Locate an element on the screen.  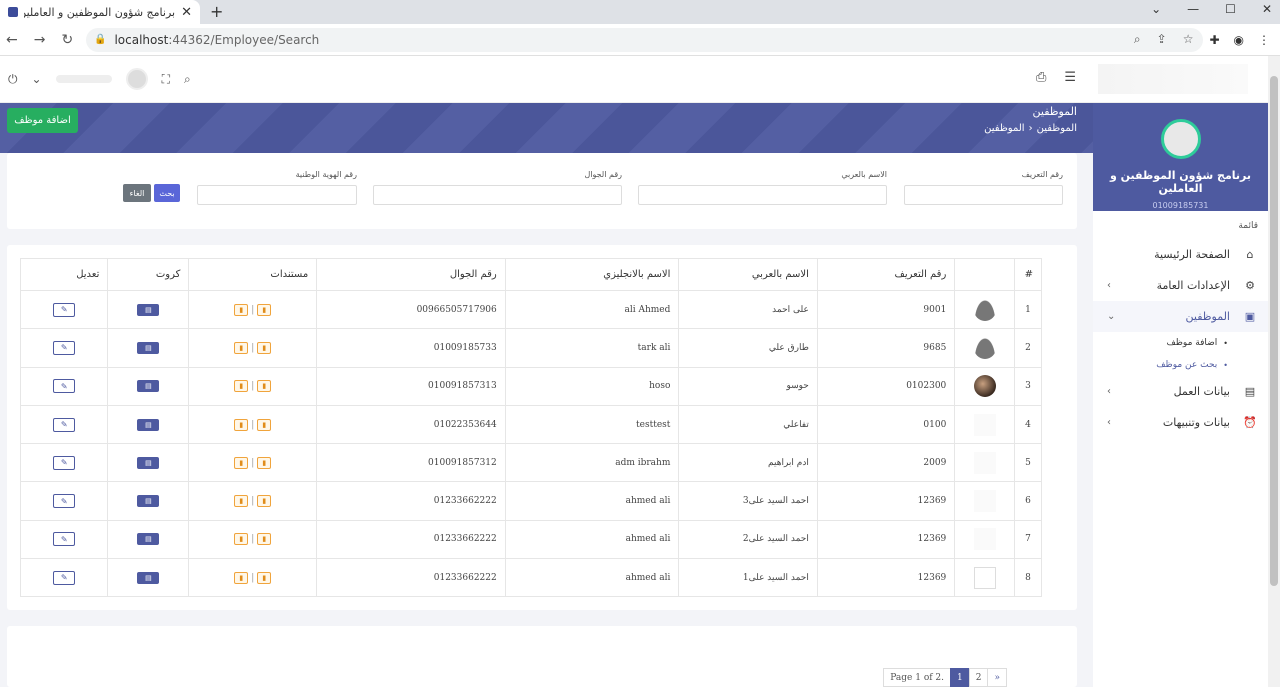
page-button-1: 1 is located at coordinates (960, 677).